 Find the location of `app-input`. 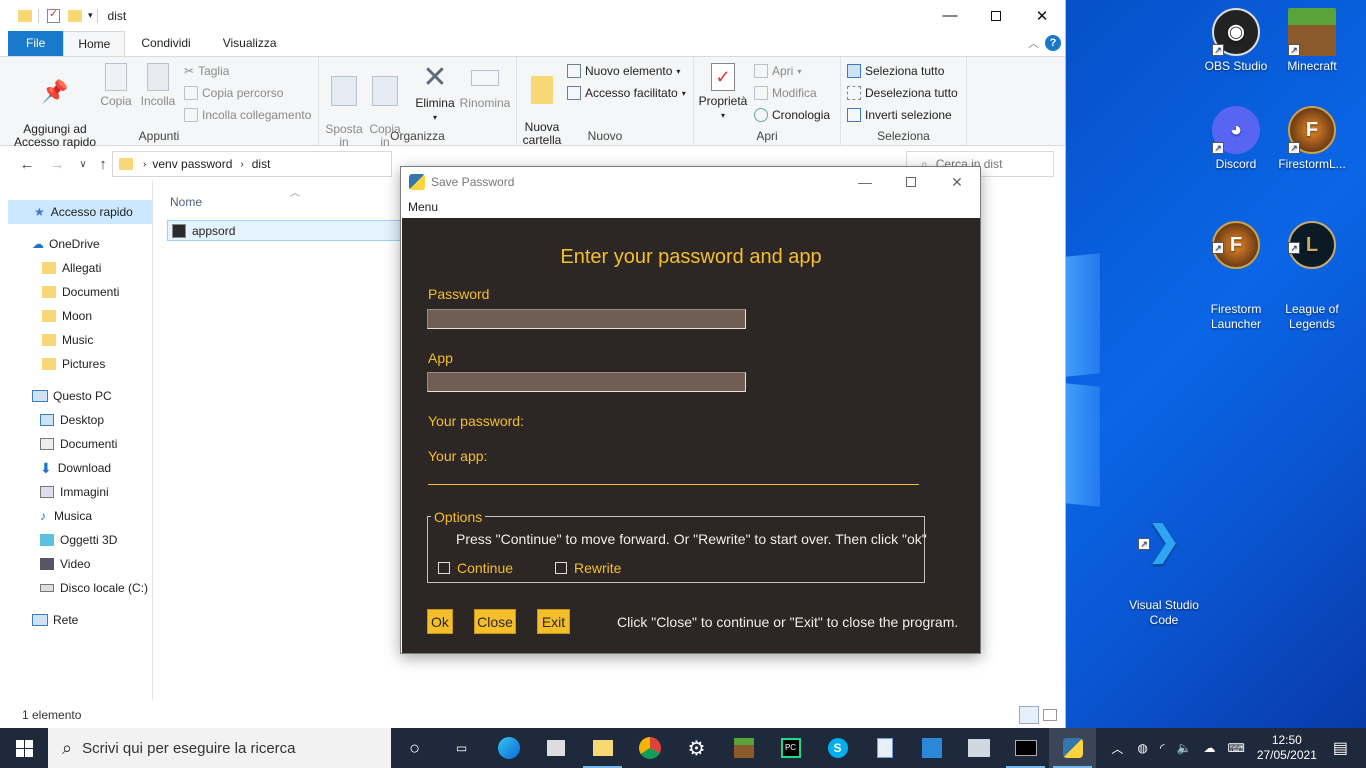

app-input is located at coordinates (586, 382).